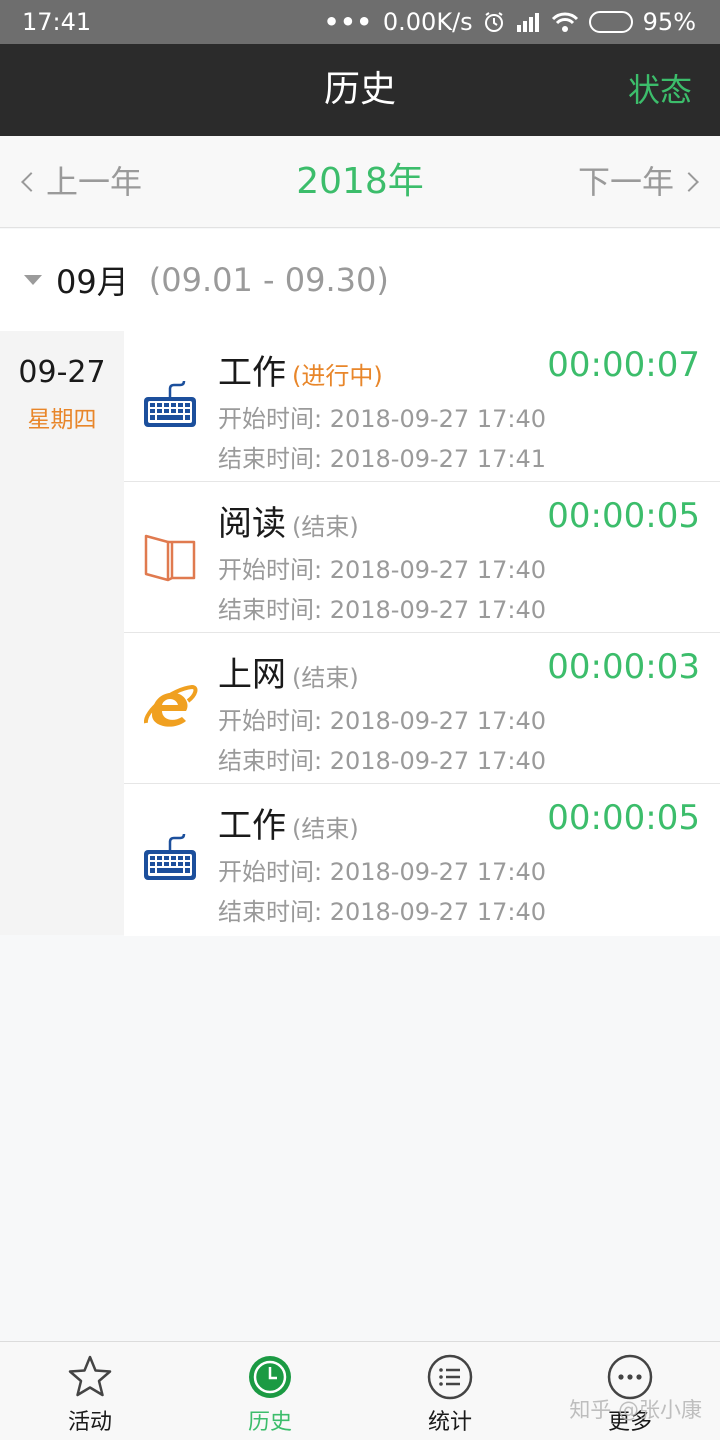  What do you see at coordinates (337, 376) in the screenshot?
I see `activity-status: (进行中)` at bounding box center [337, 376].